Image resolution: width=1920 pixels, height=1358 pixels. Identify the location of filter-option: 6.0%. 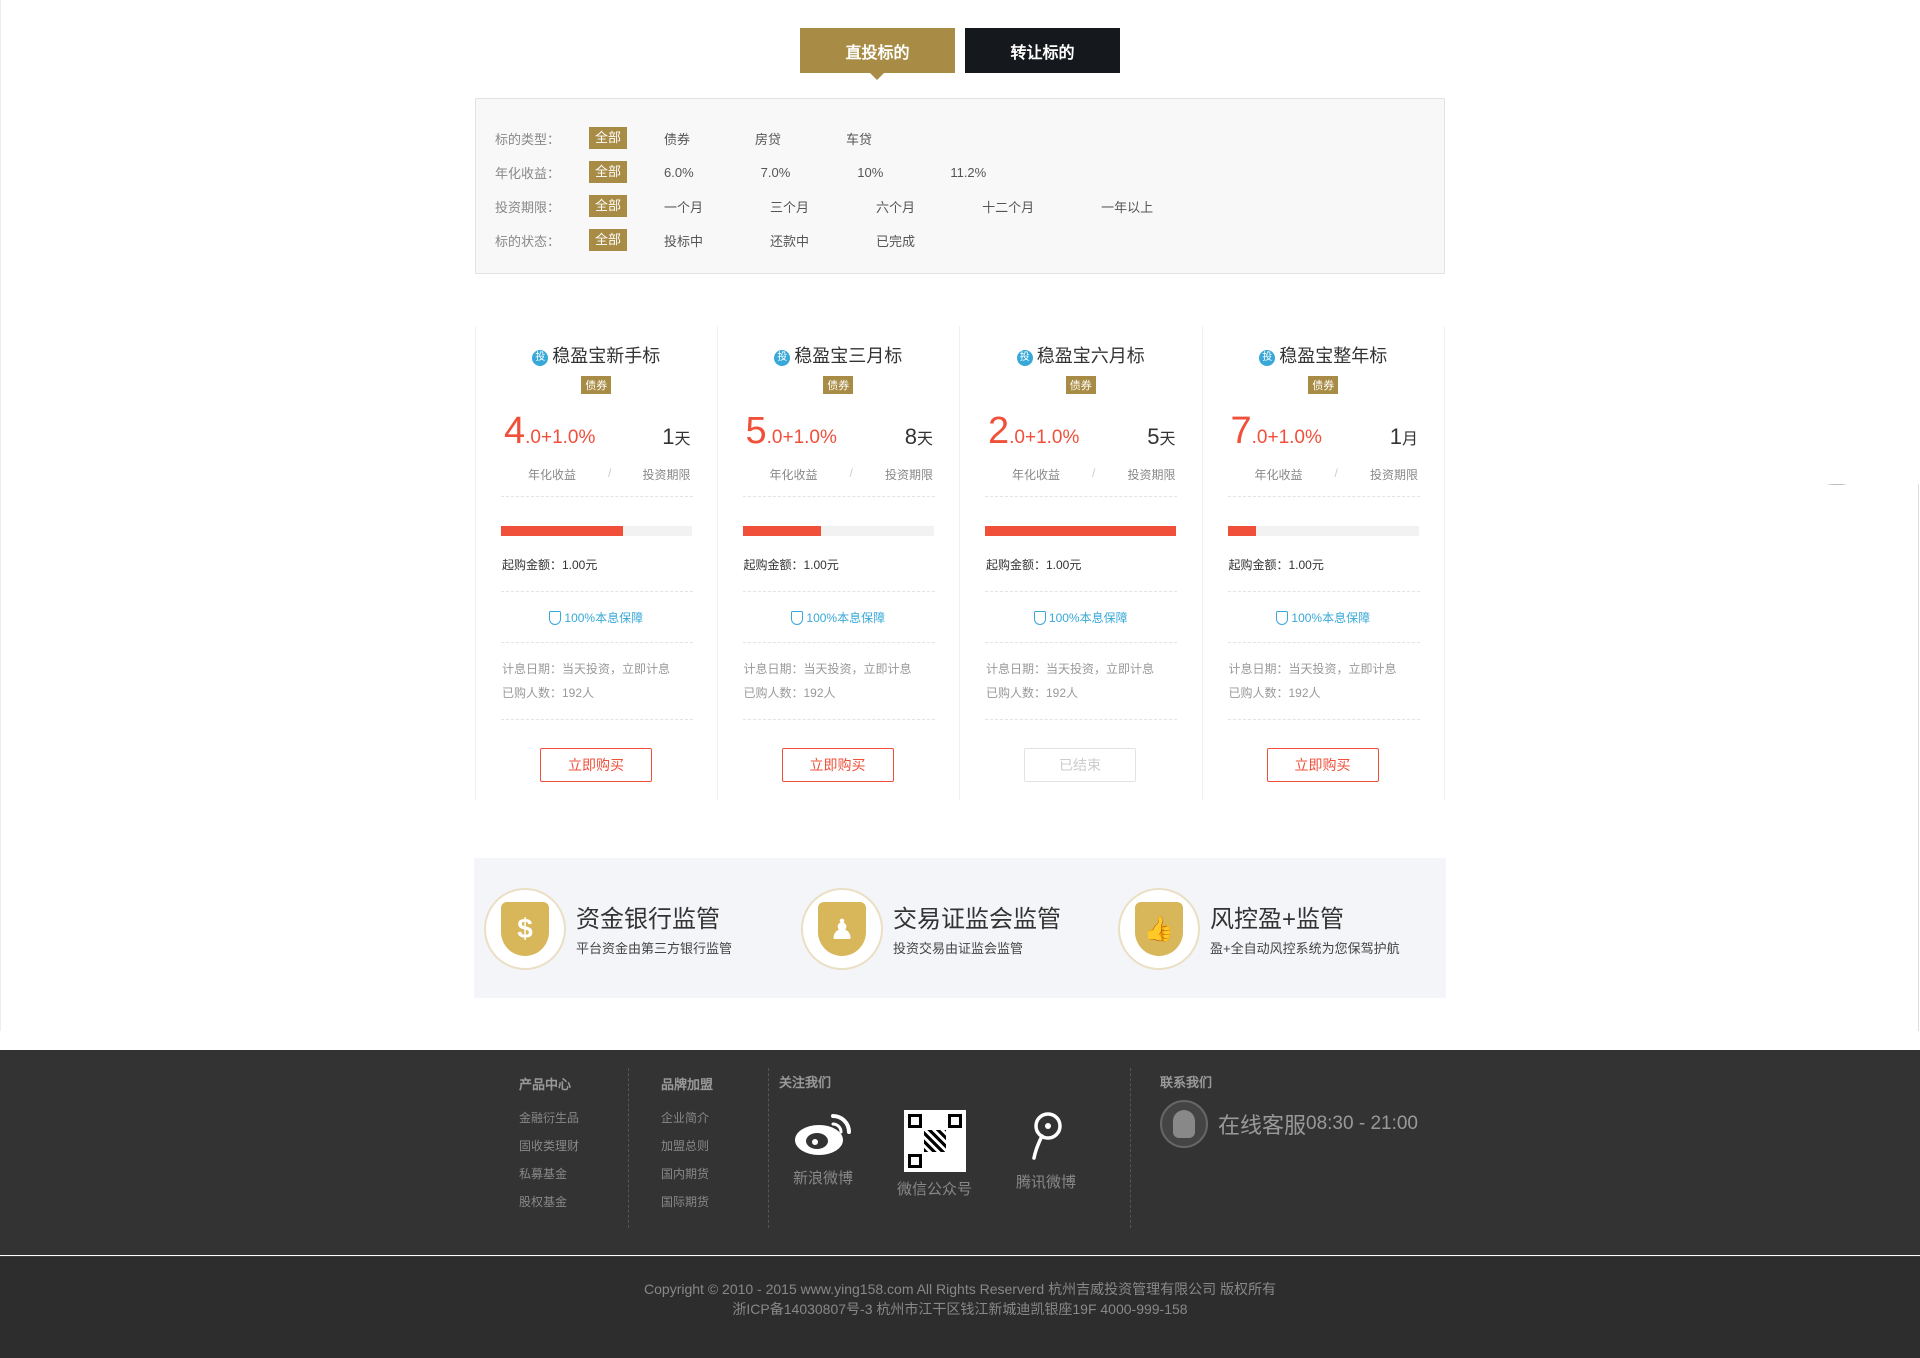
(679, 172).